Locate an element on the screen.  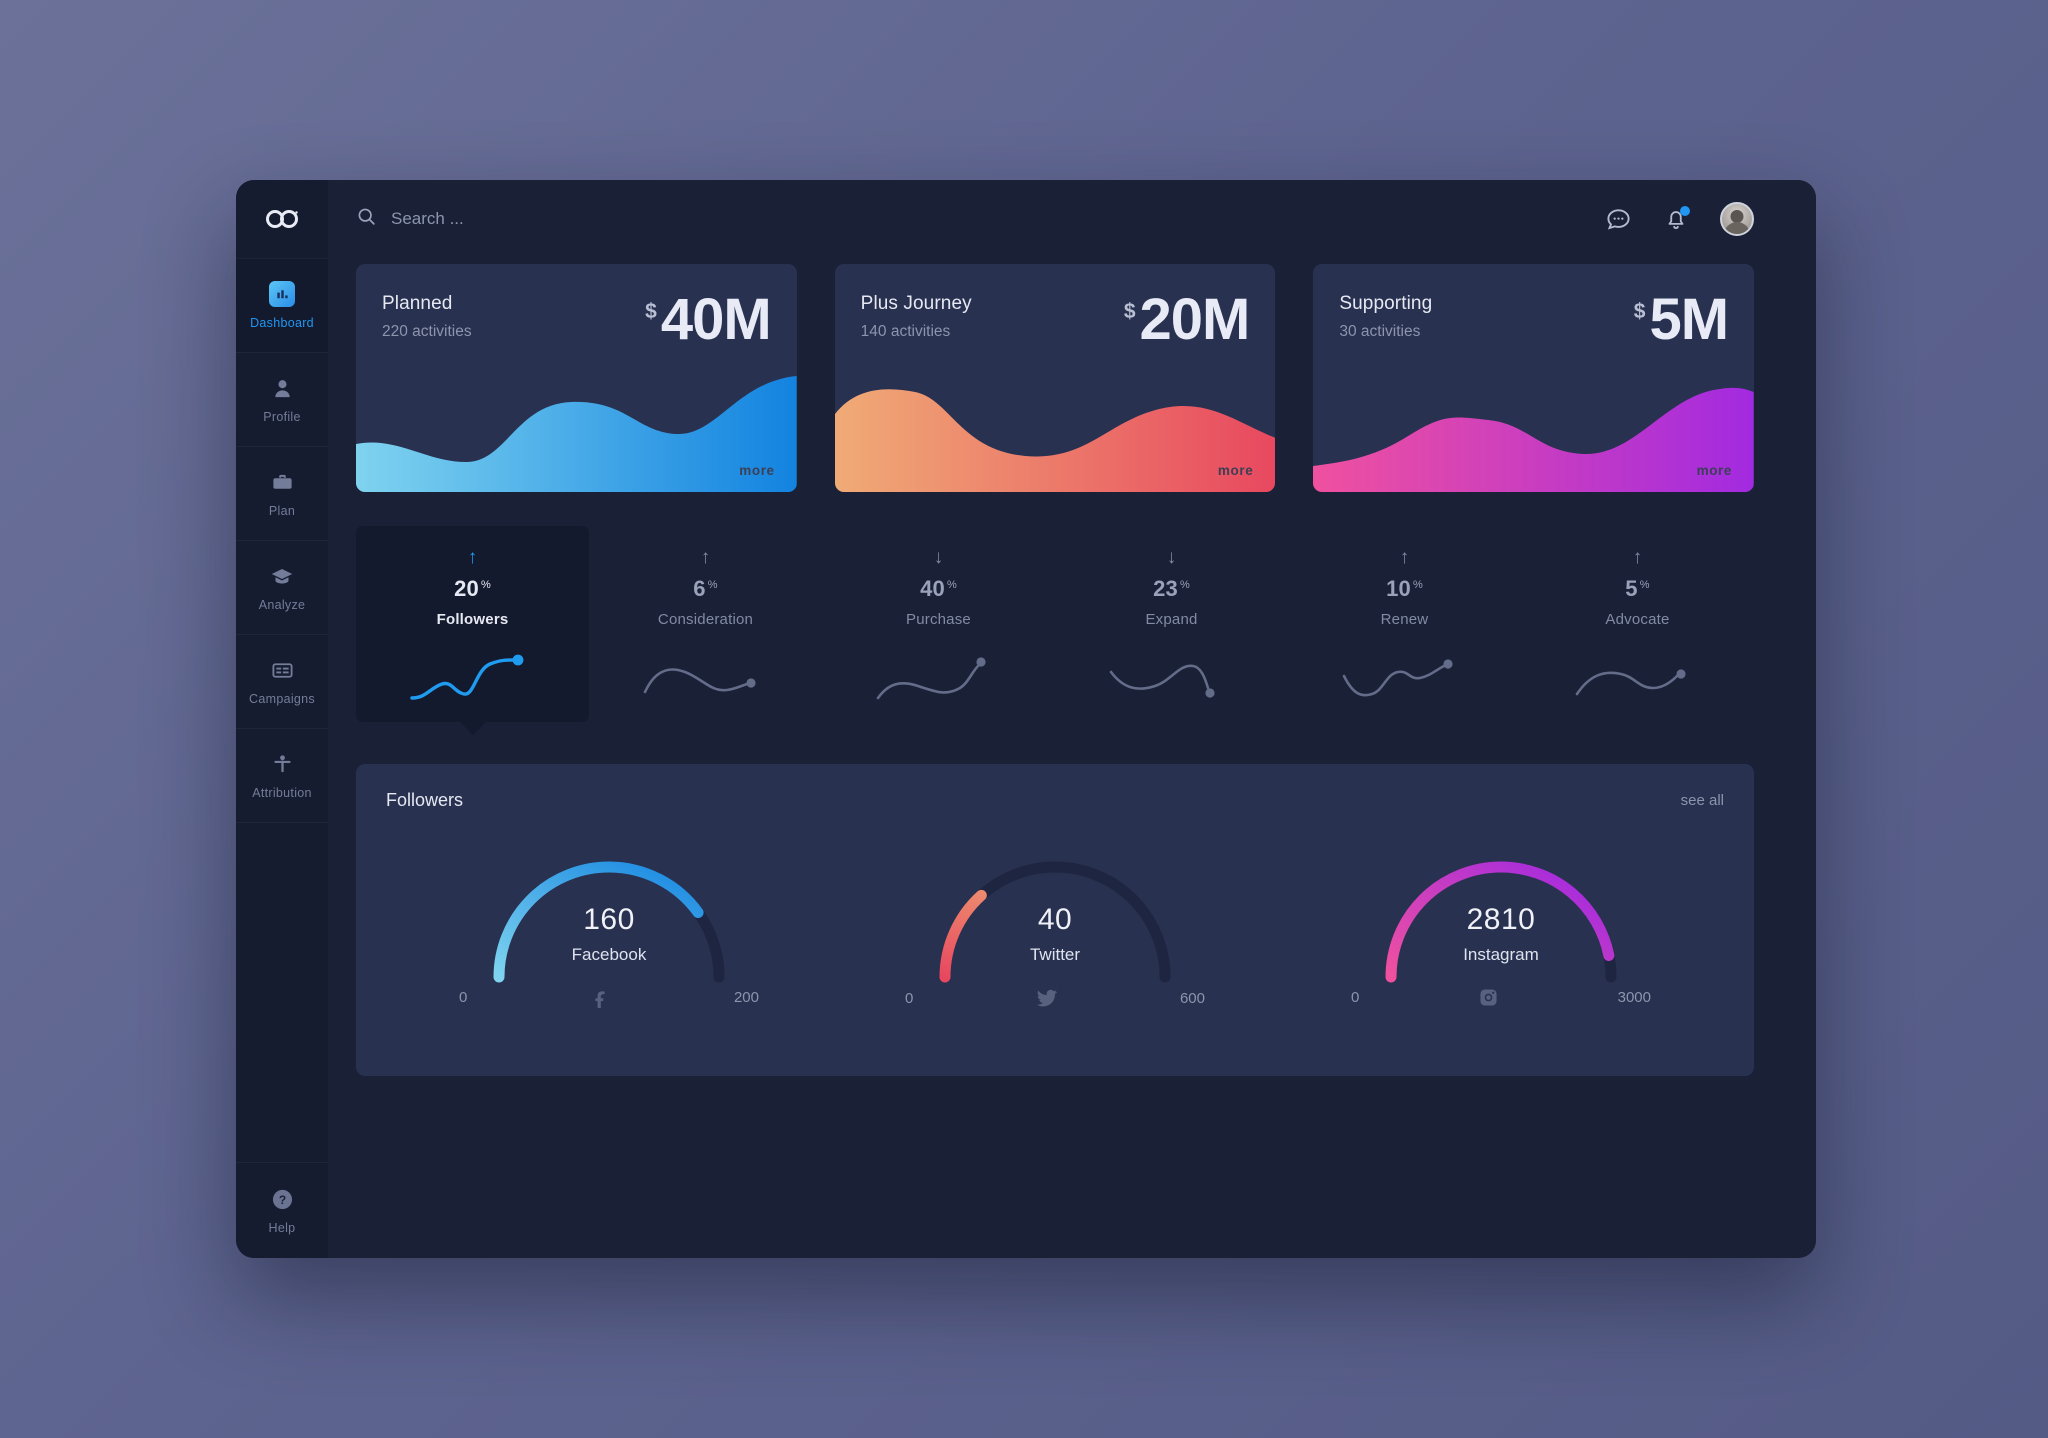
funnel-value: 6% is located at coordinates (705, 589).